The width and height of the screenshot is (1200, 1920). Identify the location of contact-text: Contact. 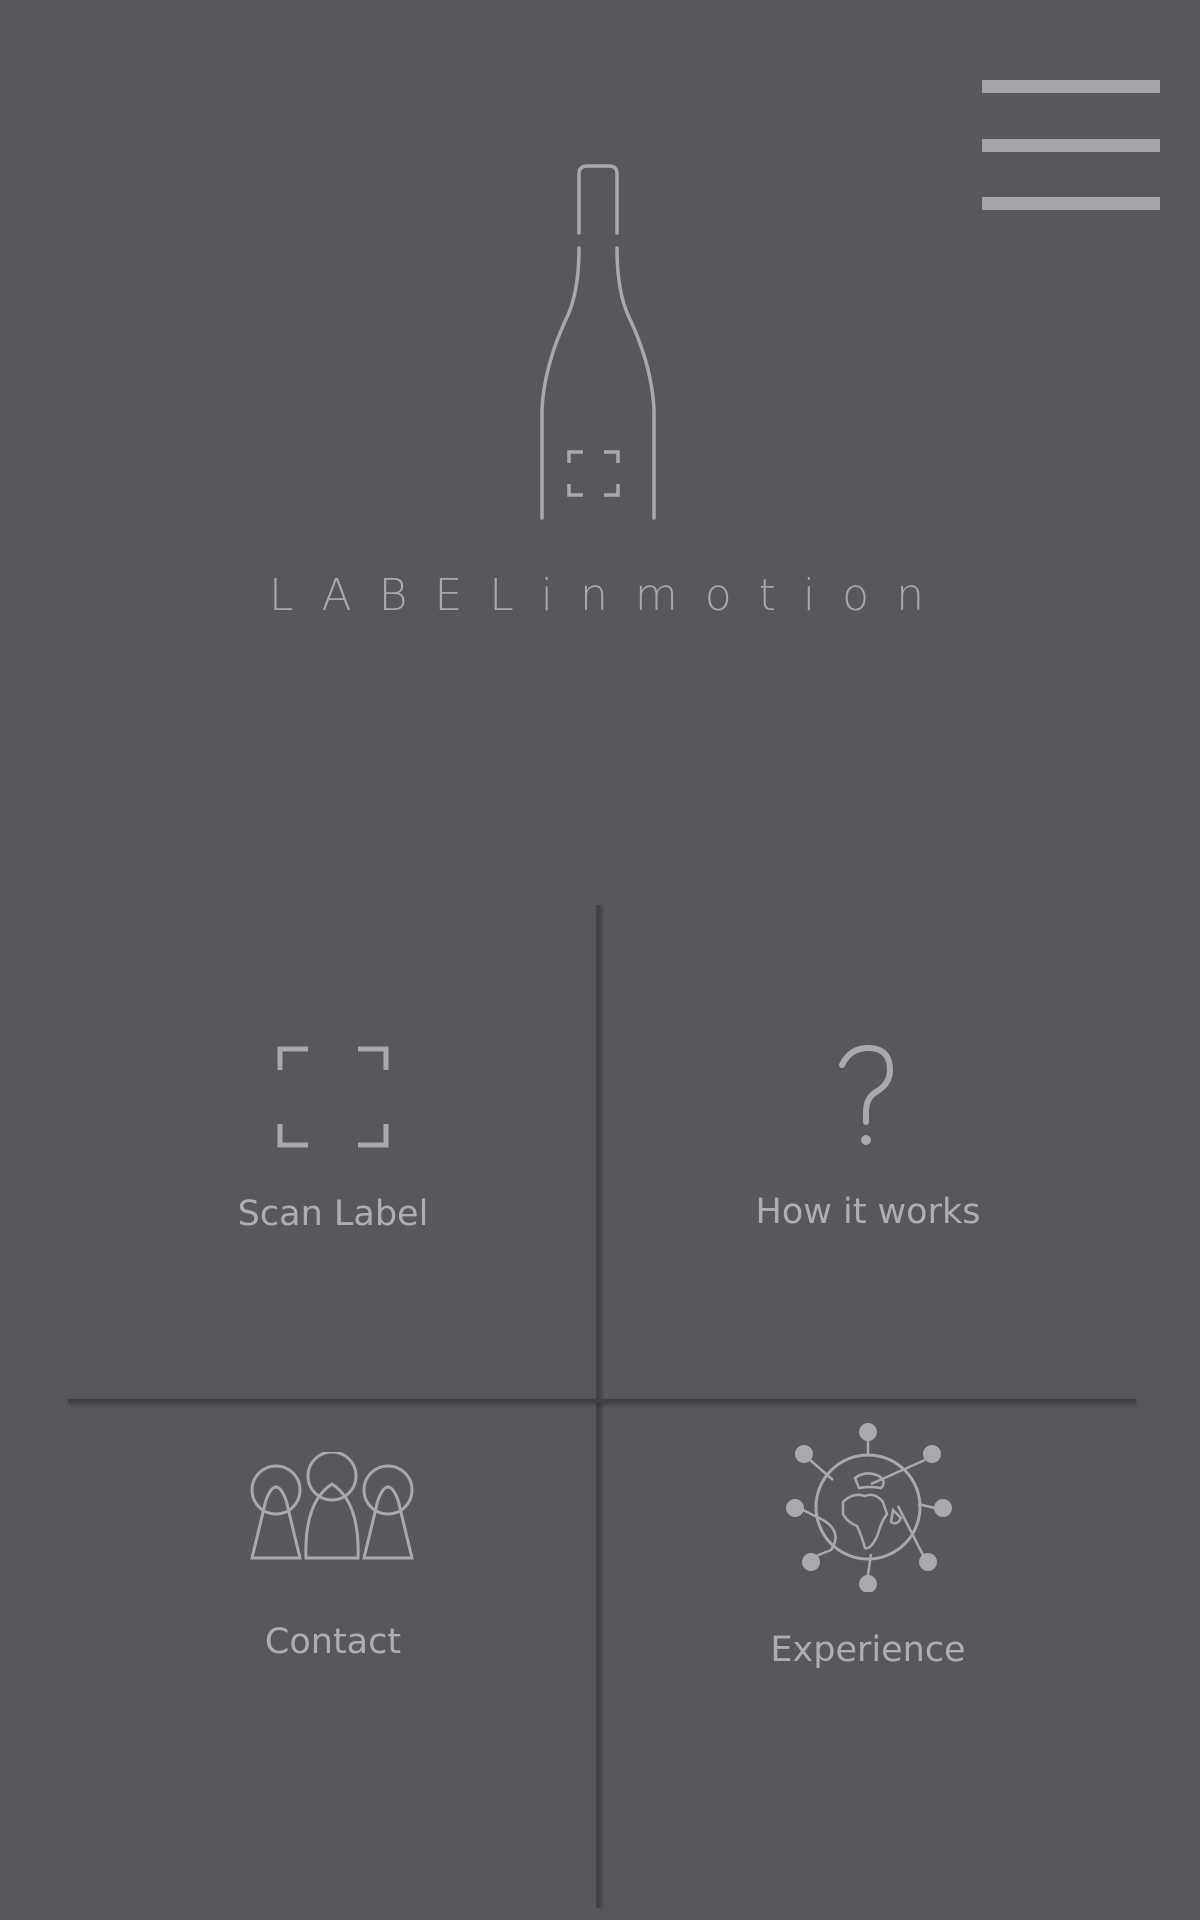
(333, 1642).